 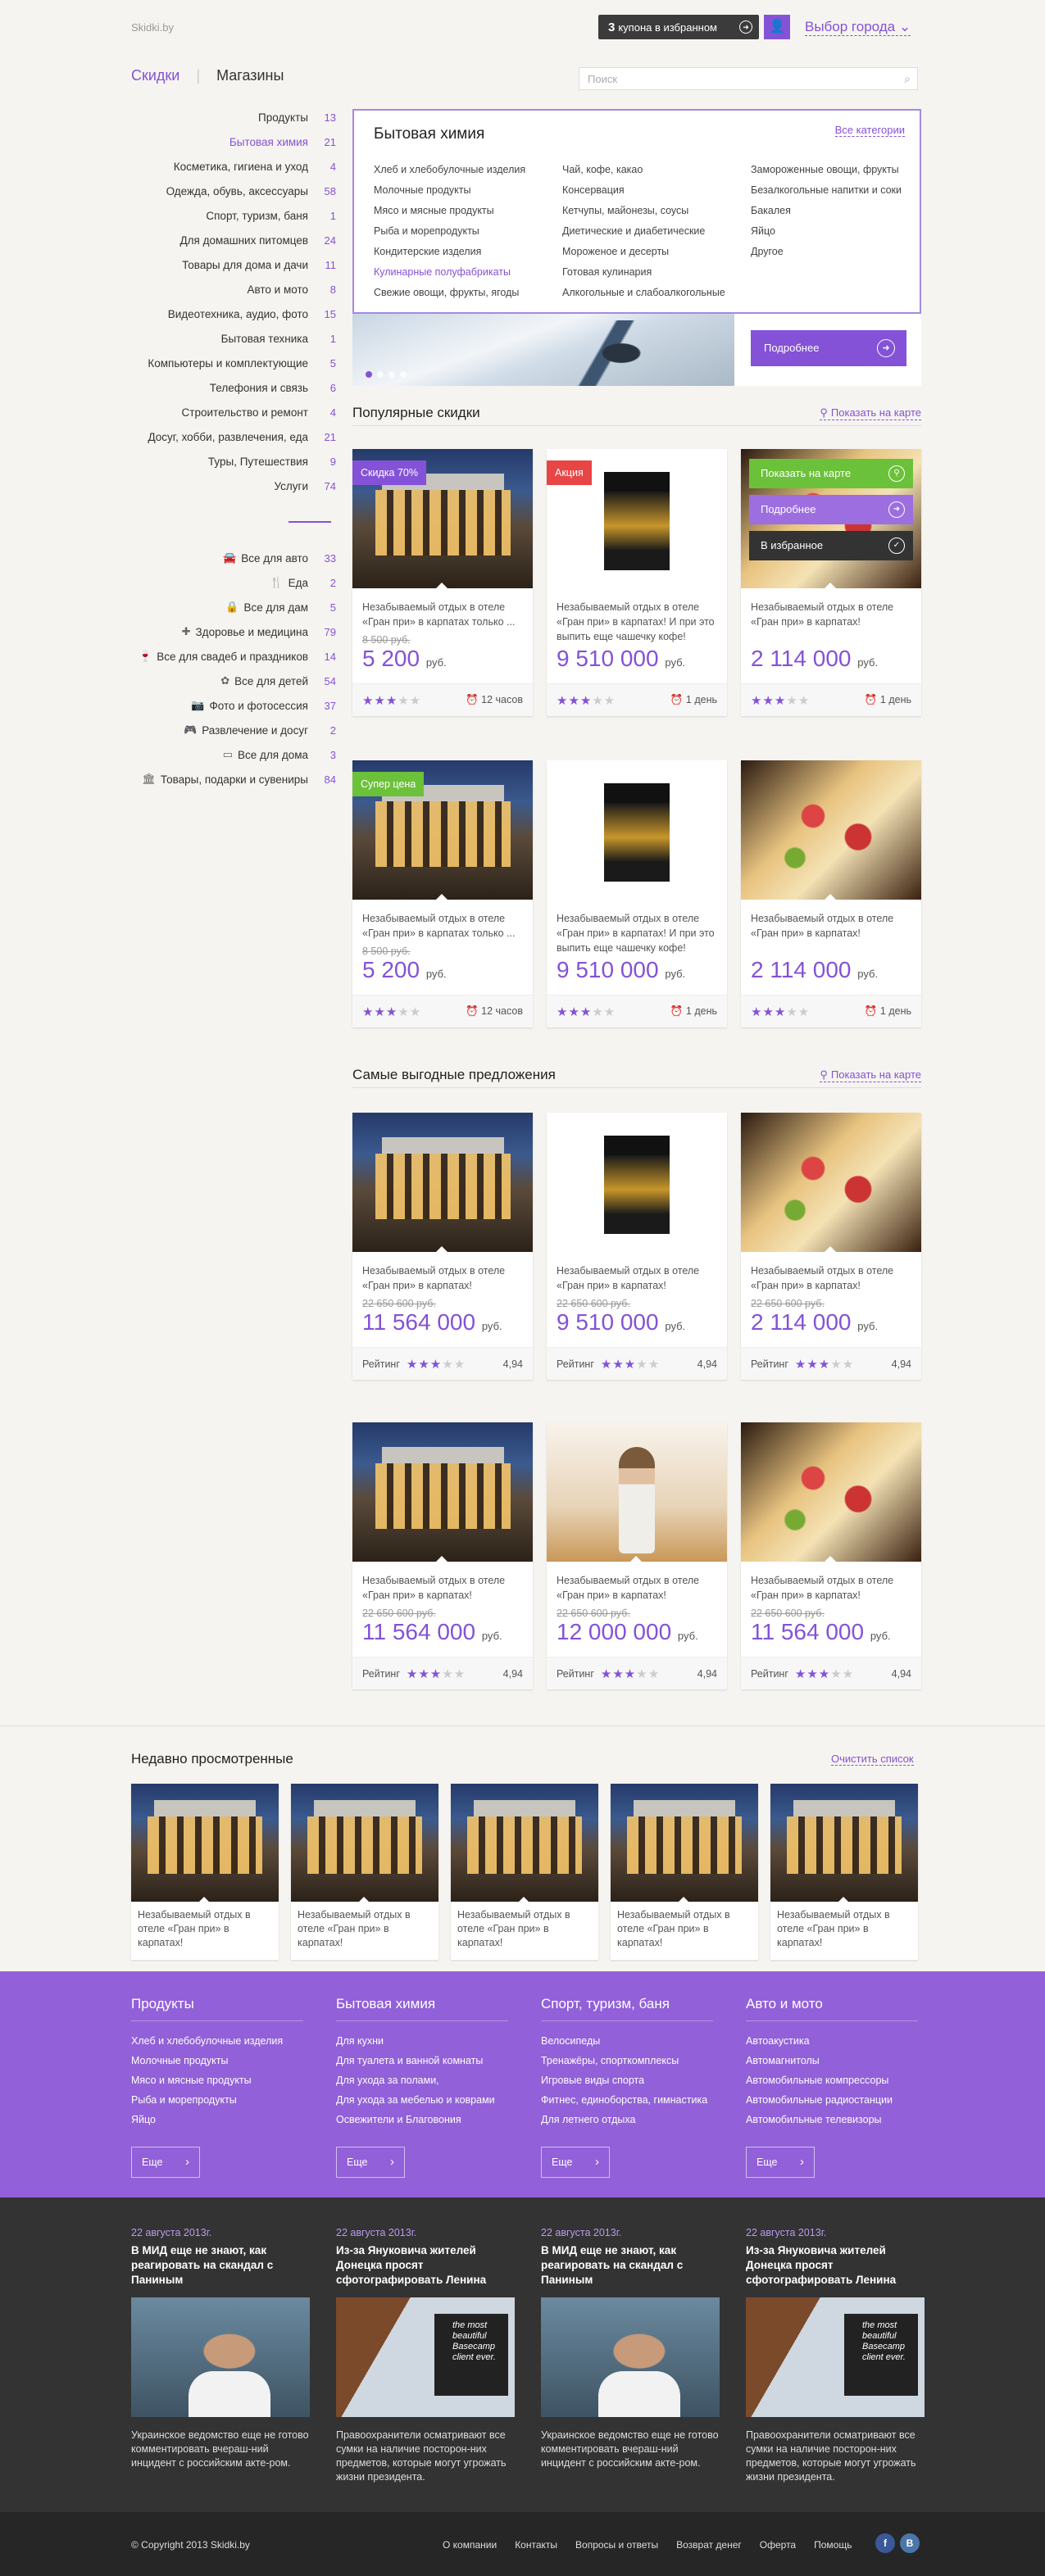 What do you see at coordinates (826, 170) in the screenshot?
I see `panel-subcategory-link: Замороженные овощи, фрукты` at bounding box center [826, 170].